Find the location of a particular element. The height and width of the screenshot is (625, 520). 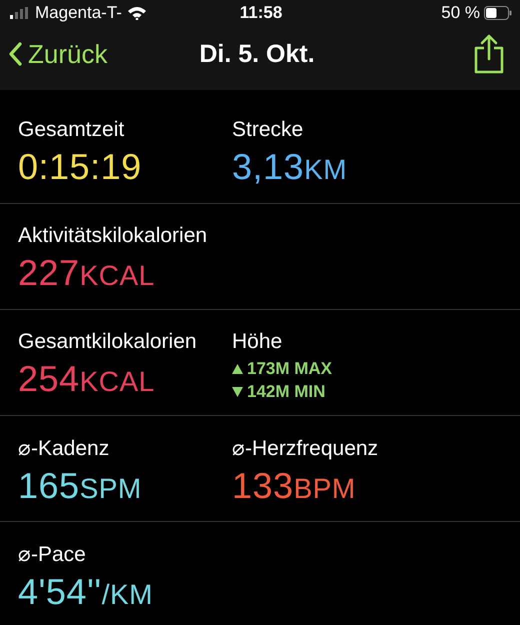

signal-icon is located at coordinates (20, 13).